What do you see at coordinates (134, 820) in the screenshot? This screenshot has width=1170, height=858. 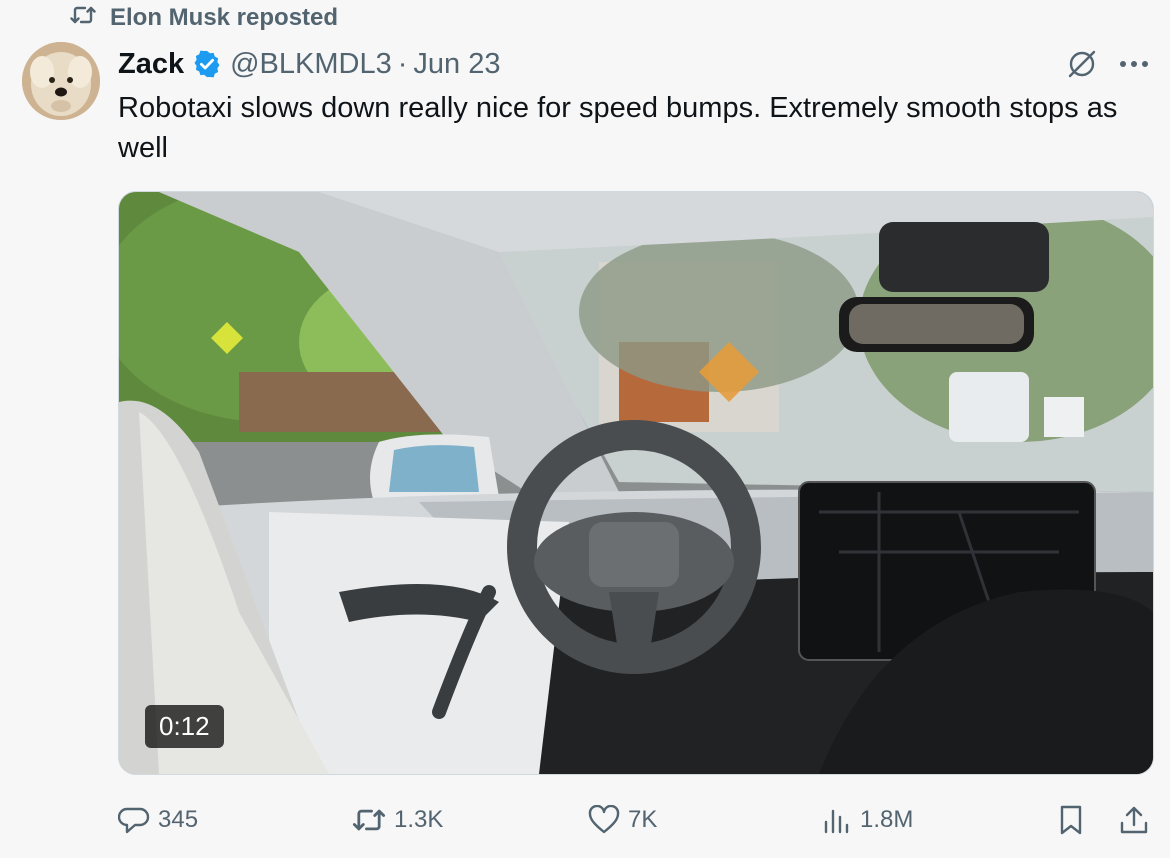 I see `reply-icon` at bounding box center [134, 820].